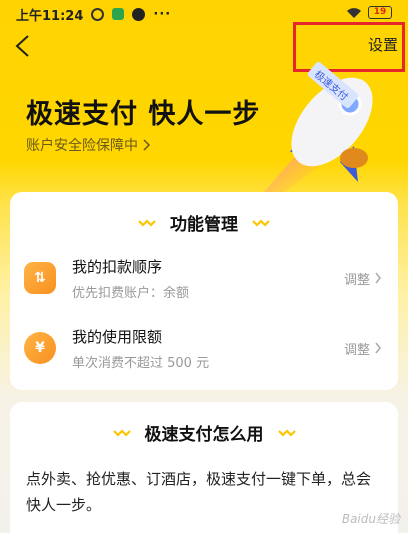 The width and height of the screenshot is (408, 533). What do you see at coordinates (40, 348) in the screenshot?
I see `usage-limit-icon: ¥` at bounding box center [40, 348].